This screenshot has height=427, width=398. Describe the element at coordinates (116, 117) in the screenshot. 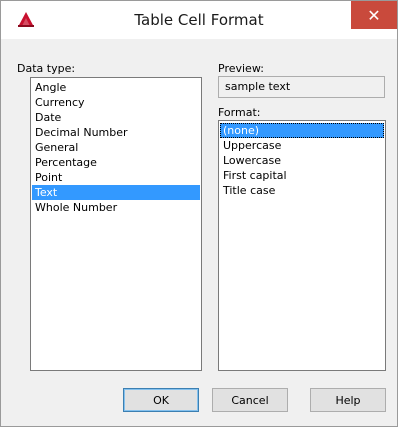

I see `list-item: Date` at that location.